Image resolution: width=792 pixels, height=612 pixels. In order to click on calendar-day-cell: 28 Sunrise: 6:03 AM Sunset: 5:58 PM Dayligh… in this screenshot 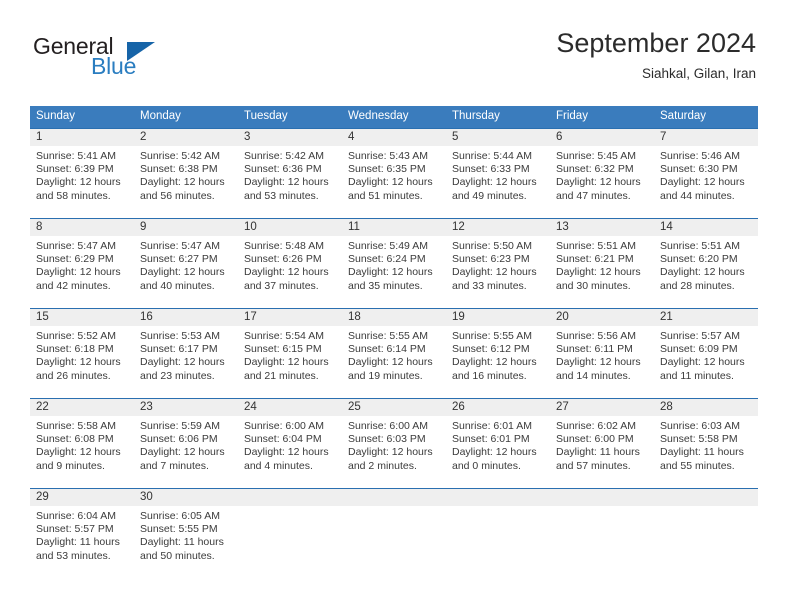, I will do `click(706, 443)`.